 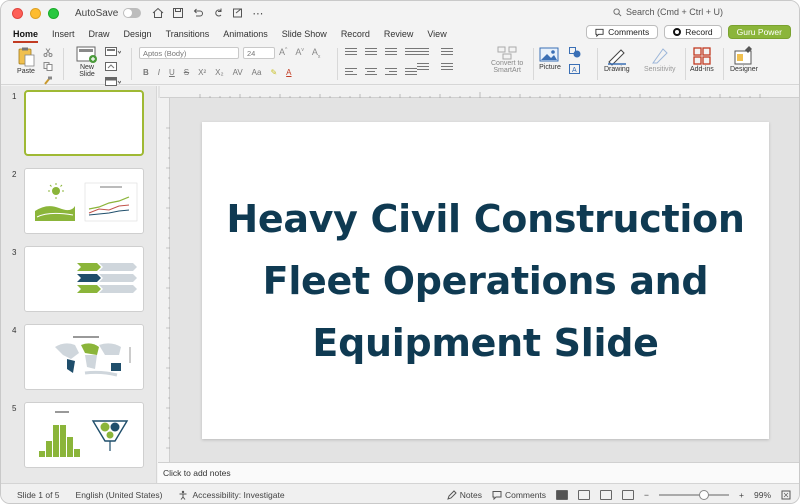 What do you see at coordinates (186, 72) in the screenshot?
I see `strikethrough-icon: S` at bounding box center [186, 72].